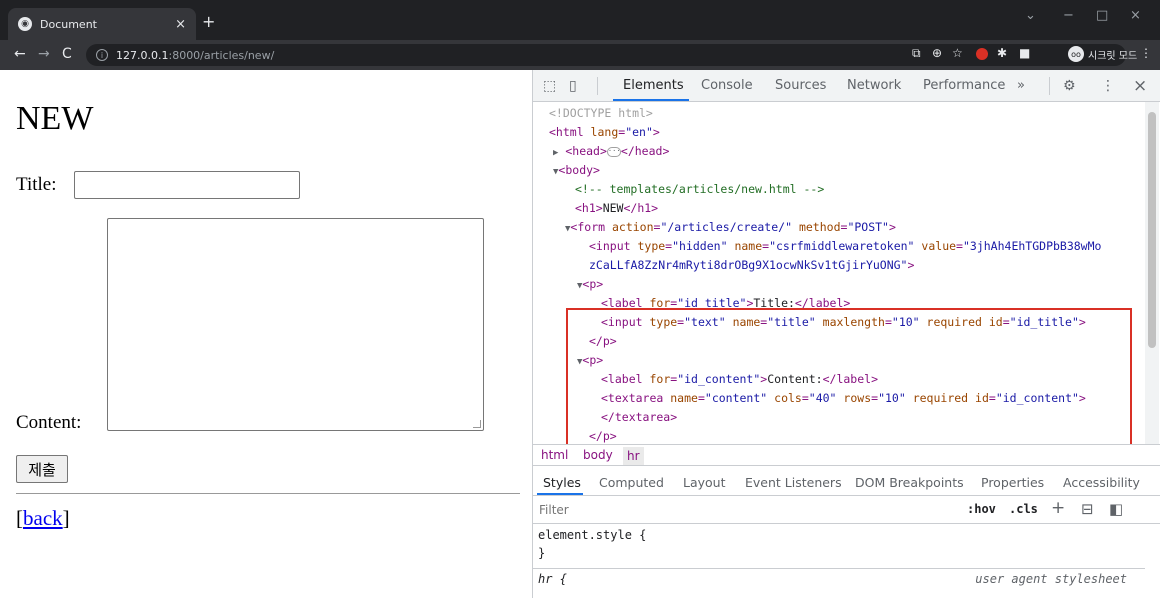  I want to click on content-textarea, so click(295, 324).